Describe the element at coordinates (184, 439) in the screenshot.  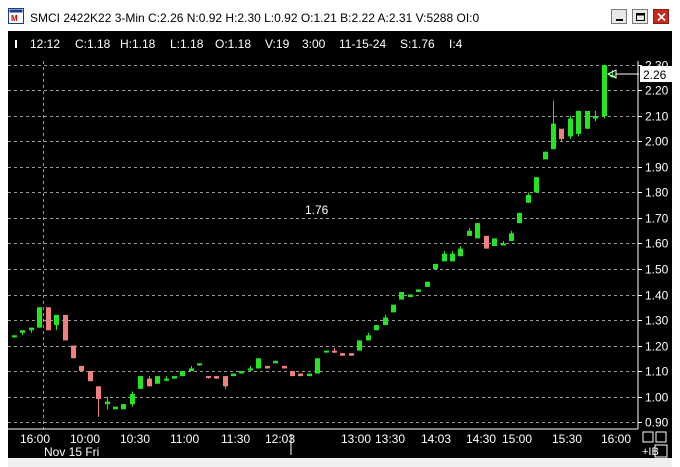
I see `time-tick-label: 11:00` at that location.